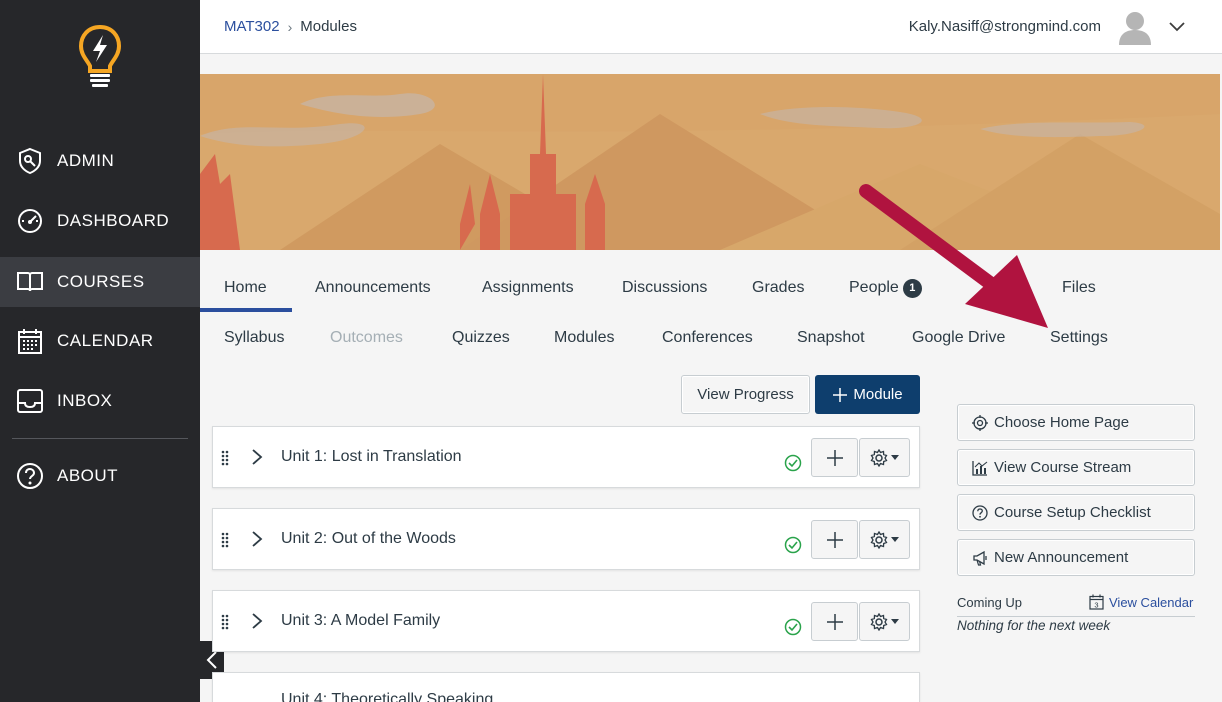 The image size is (1222, 702). What do you see at coordinates (566, 539) in the screenshot?
I see `module-row: Unit 2: Out of the Woods` at bounding box center [566, 539].